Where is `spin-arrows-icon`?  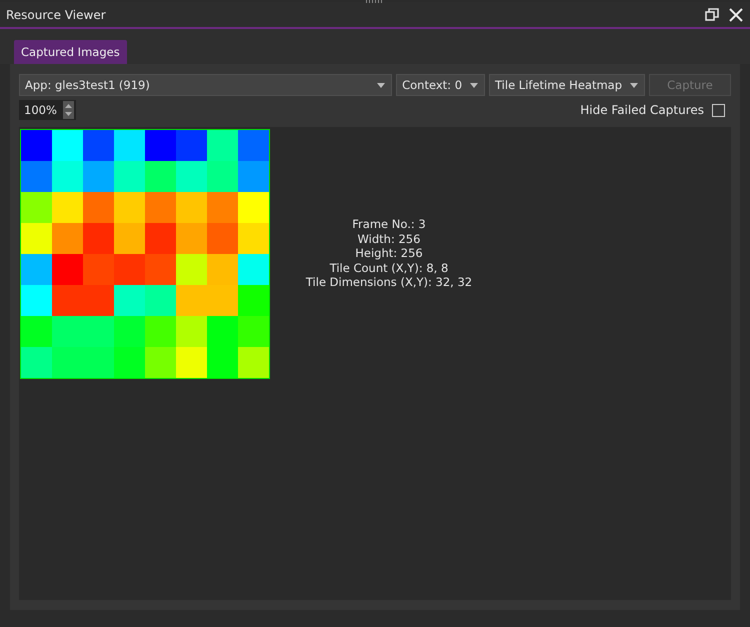
spin-arrows-icon is located at coordinates (68, 110).